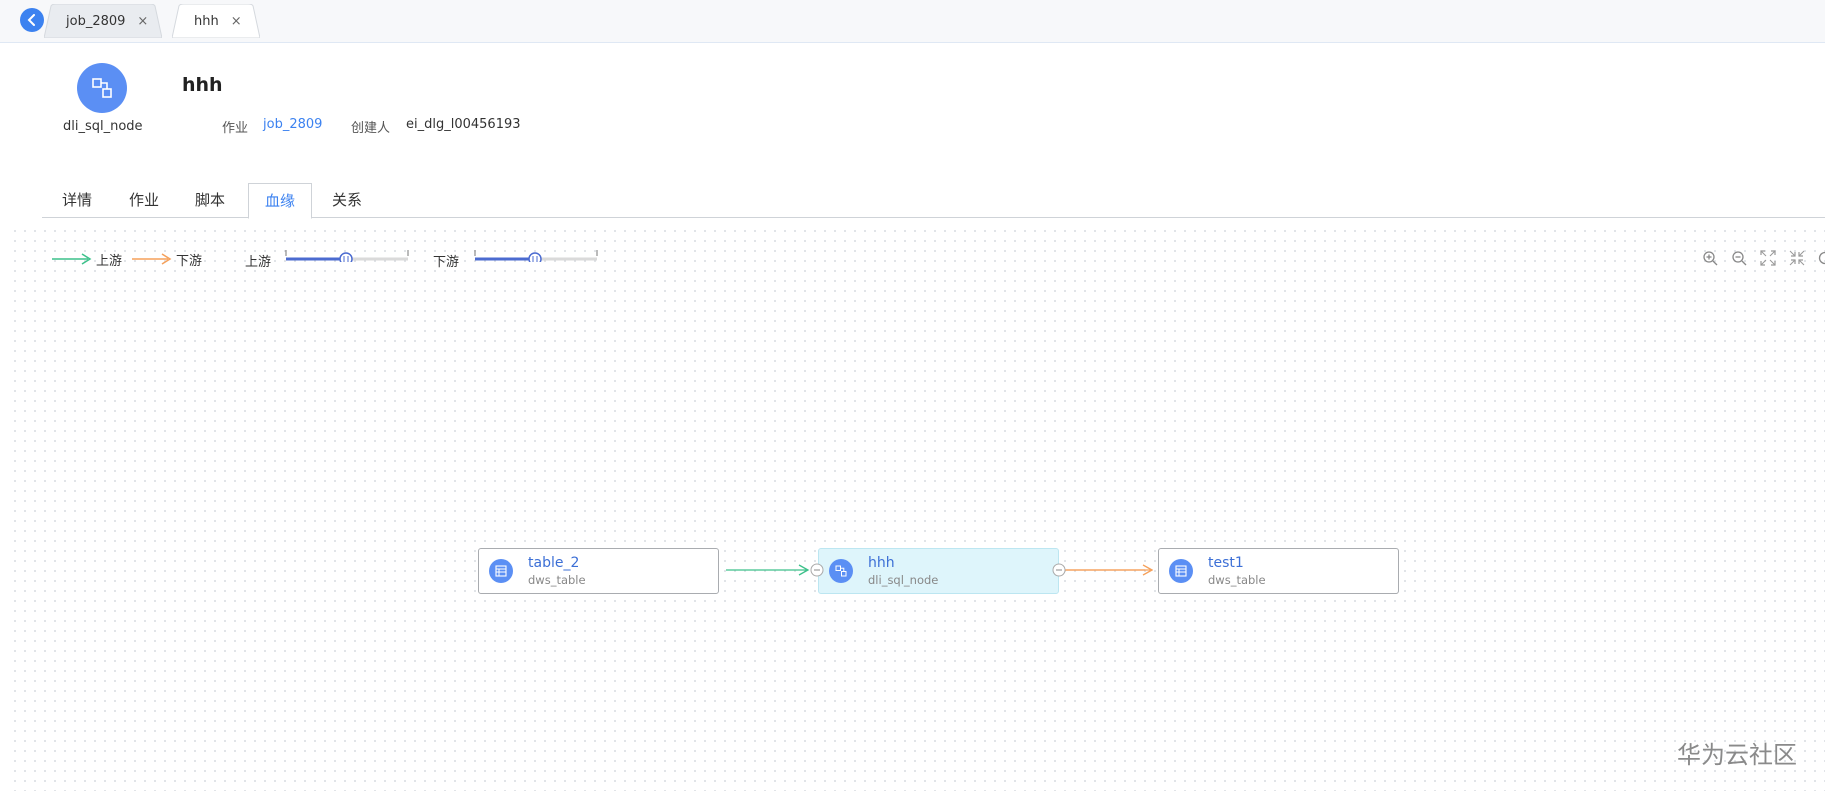 The image size is (1825, 791). Describe the element at coordinates (1821, 258) in the screenshot. I see `refresh-icon` at that location.